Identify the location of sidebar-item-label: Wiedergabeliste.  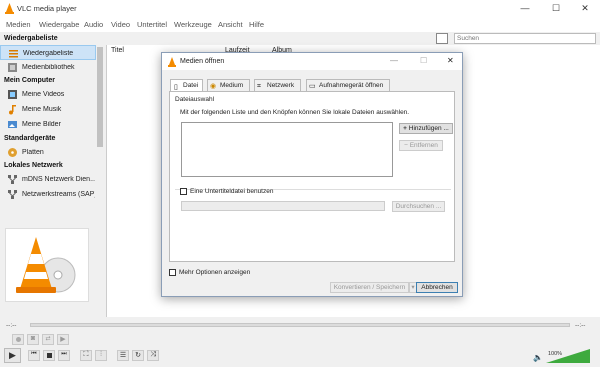
(48, 53).